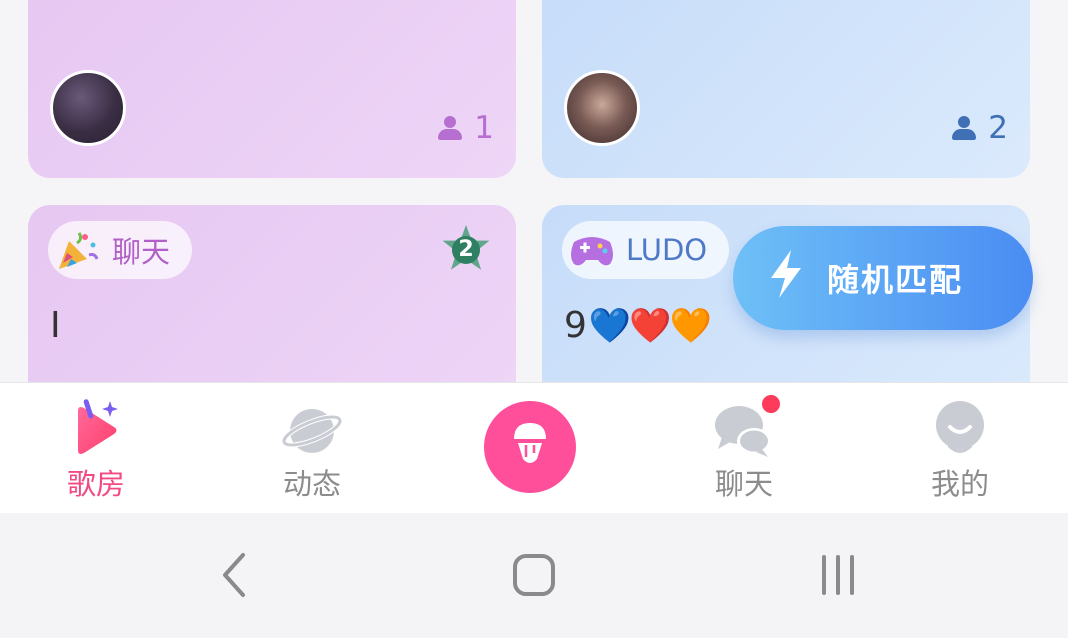  Describe the element at coordinates (959, 484) in the screenshot. I see `tab-label: 我的` at that location.